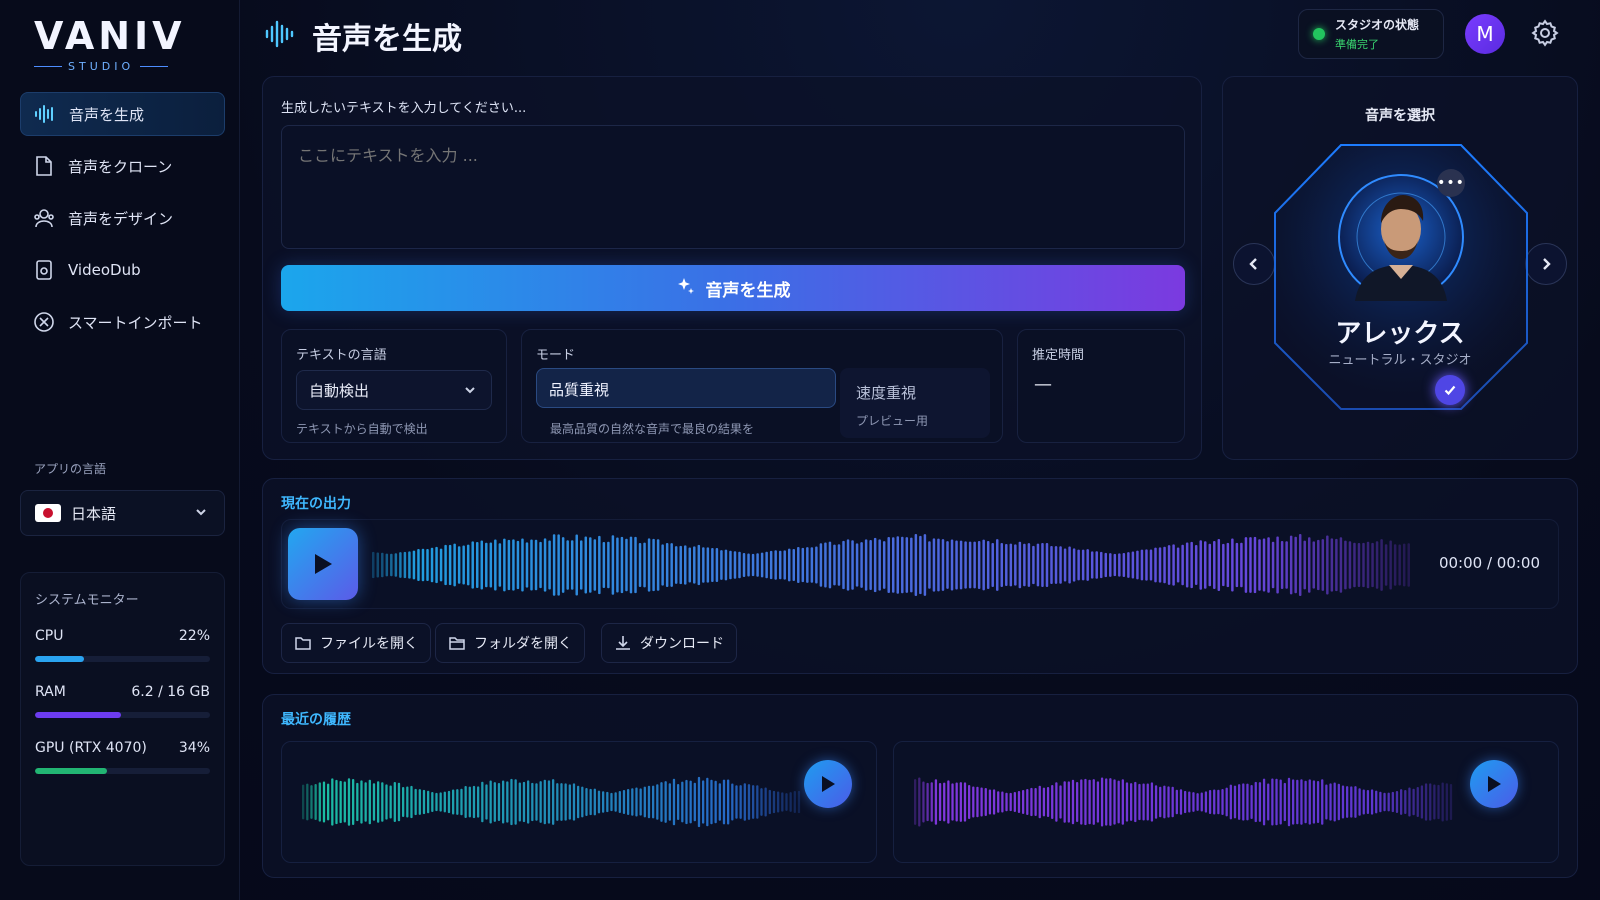 The width and height of the screenshot is (1600, 900). I want to click on voice-options-button: •••, so click(1451, 183).